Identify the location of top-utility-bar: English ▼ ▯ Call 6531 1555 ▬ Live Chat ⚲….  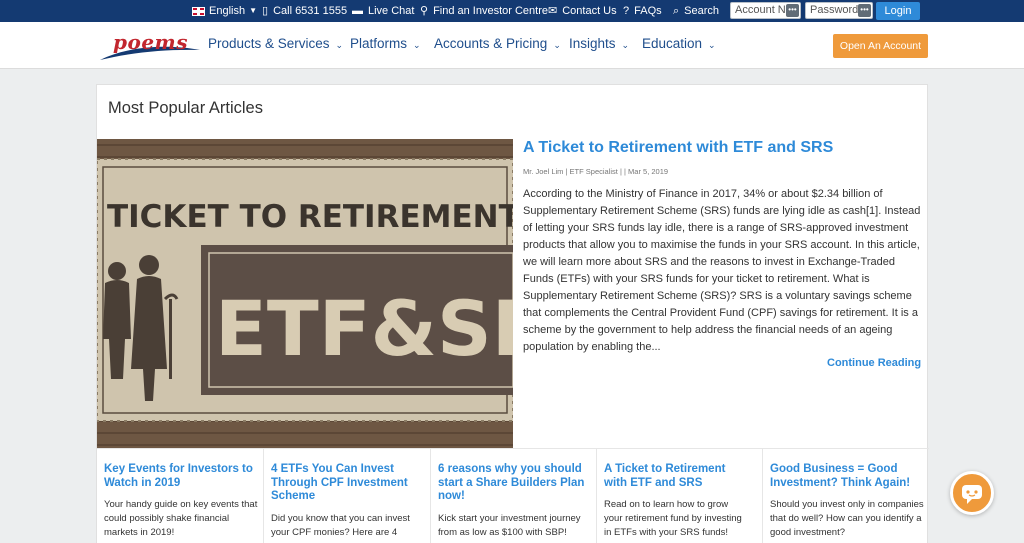
(512, 11).